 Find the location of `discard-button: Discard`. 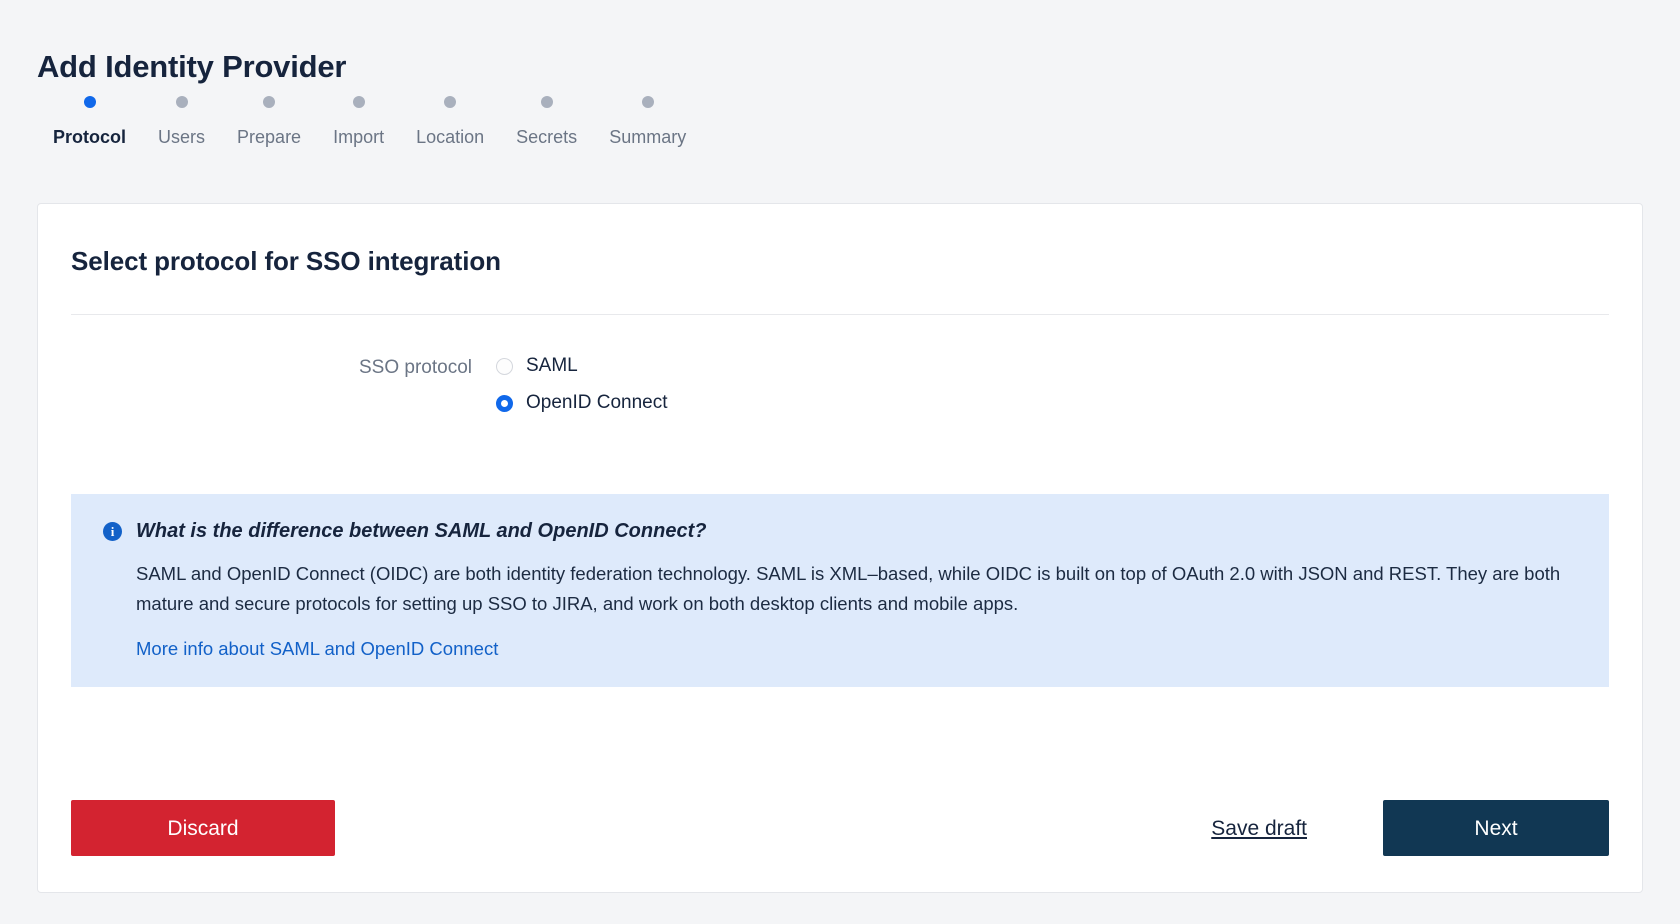

discard-button: Discard is located at coordinates (203, 828).